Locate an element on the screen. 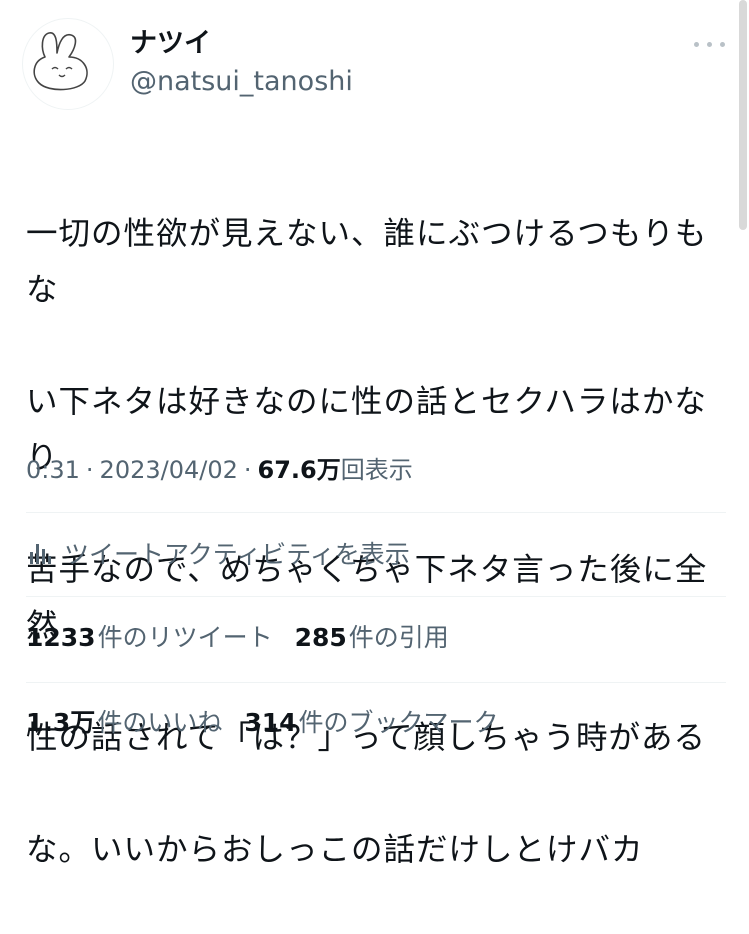 The height and width of the screenshot is (934, 749). tweet-activity-label: ツイートアクティビティを表示 is located at coordinates (237, 554).